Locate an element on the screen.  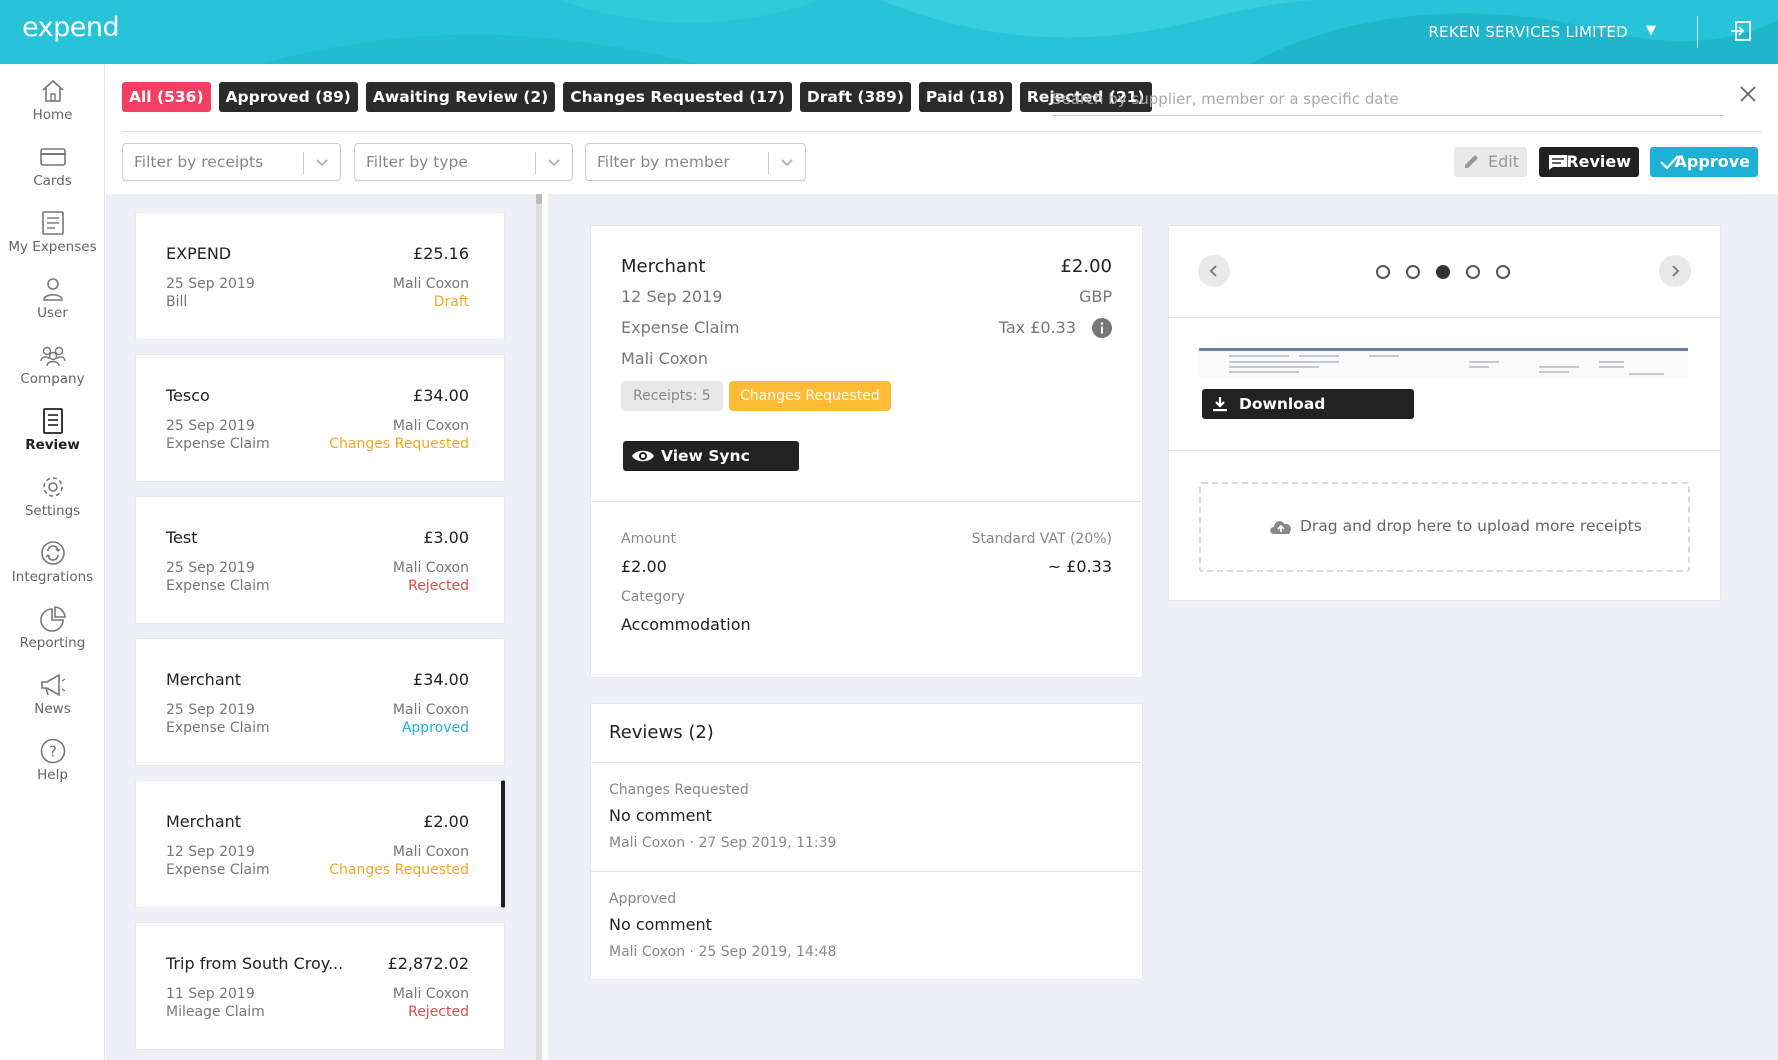
expense-name: Tesco is located at coordinates (188, 395).